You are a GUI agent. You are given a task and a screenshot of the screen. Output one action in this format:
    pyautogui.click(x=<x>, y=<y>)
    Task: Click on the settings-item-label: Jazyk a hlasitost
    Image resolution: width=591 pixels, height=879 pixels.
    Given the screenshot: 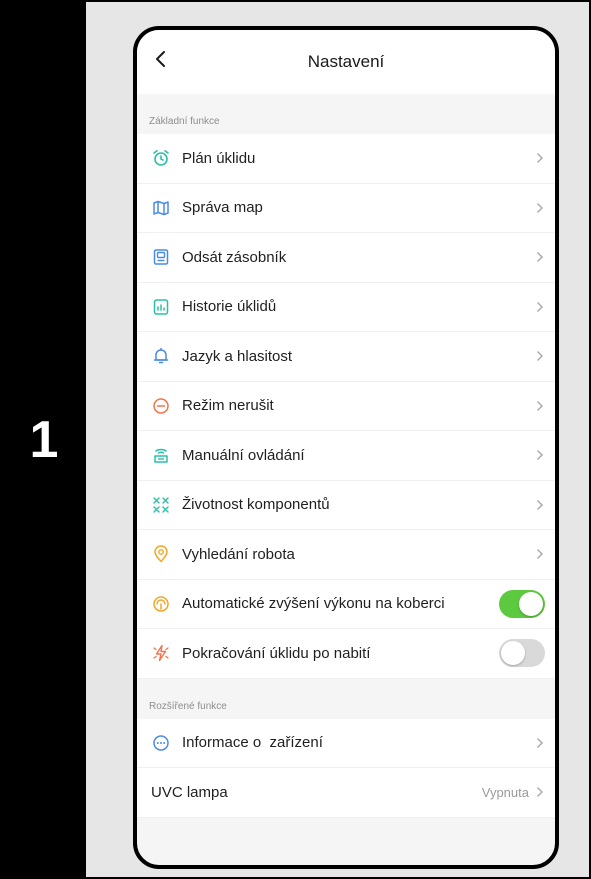 What is the action you would take?
    pyautogui.click(x=237, y=356)
    